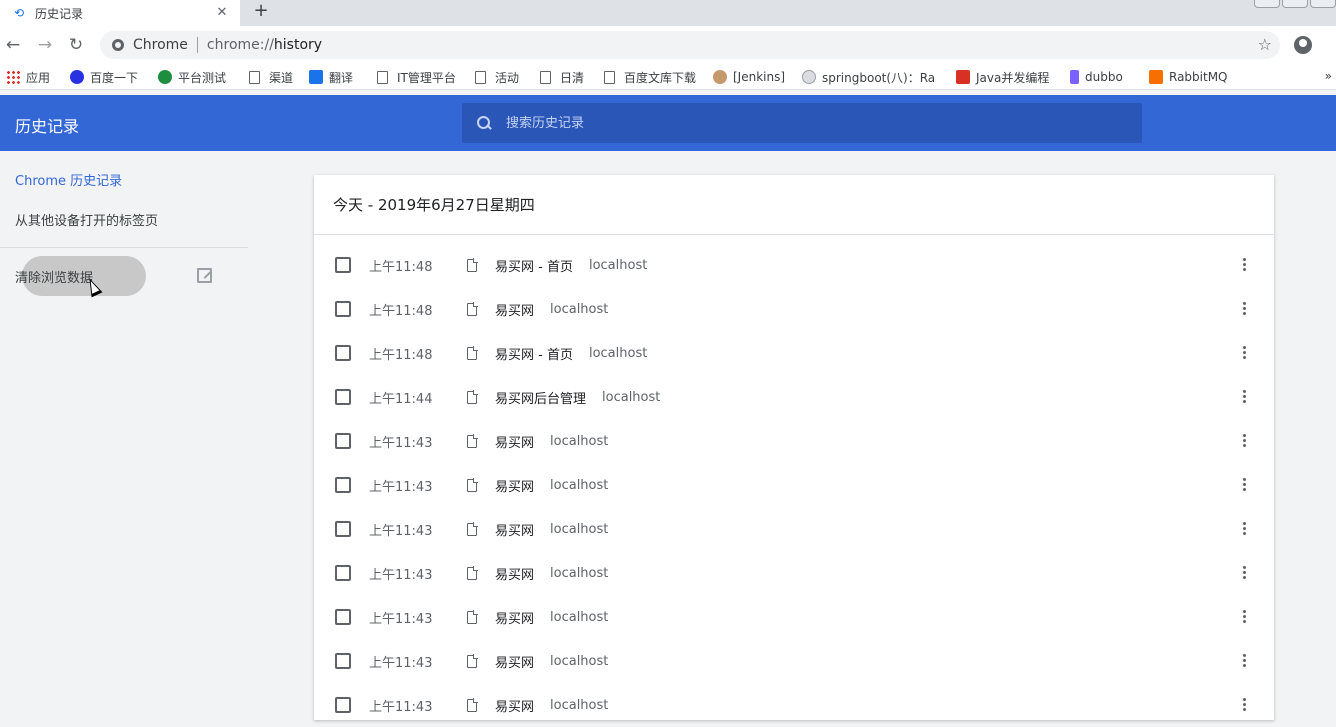 The image size is (1336, 727). What do you see at coordinates (562, 77) in the screenshot?
I see `bookmark-daily: 日清` at bounding box center [562, 77].